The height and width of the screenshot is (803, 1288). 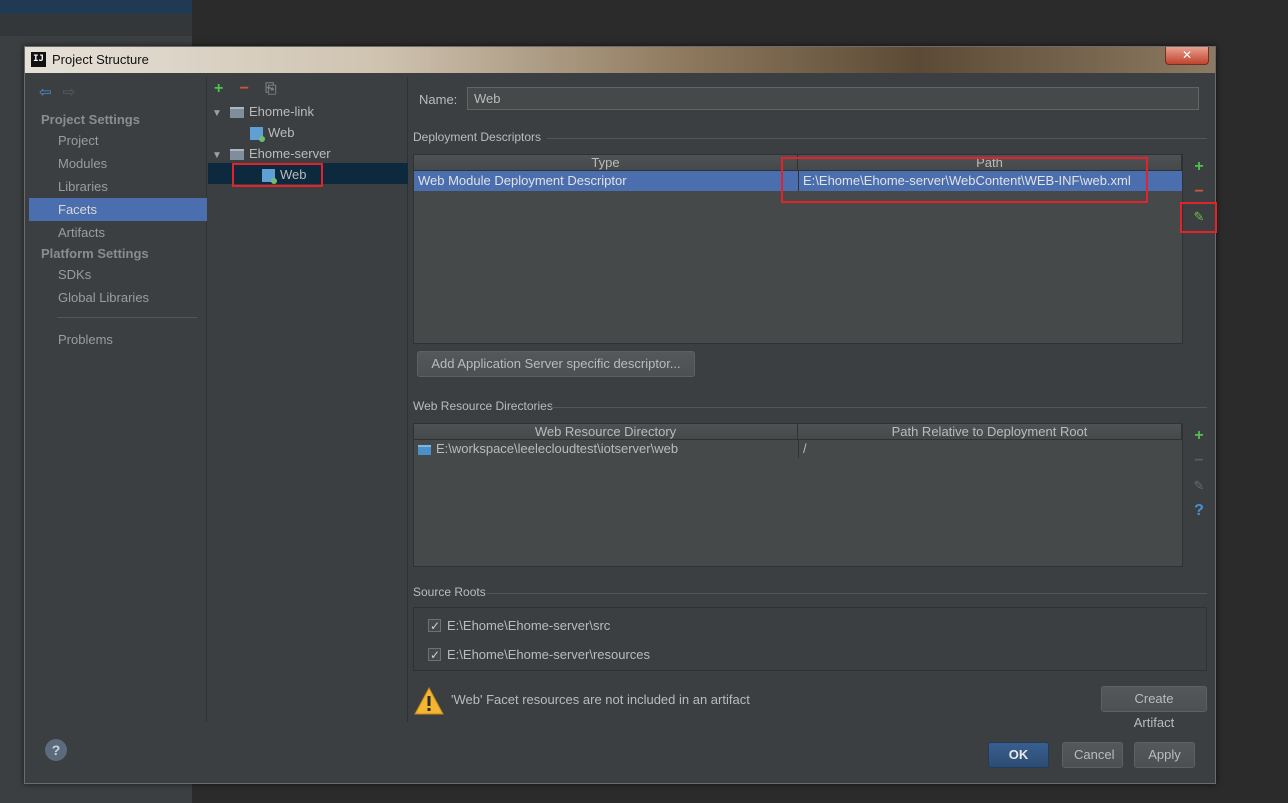 What do you see at coordinates (483, 406) in the screenshot?
I see `web-resource-directories-title: Web Resource Directories` at bounding box center [483, 406].